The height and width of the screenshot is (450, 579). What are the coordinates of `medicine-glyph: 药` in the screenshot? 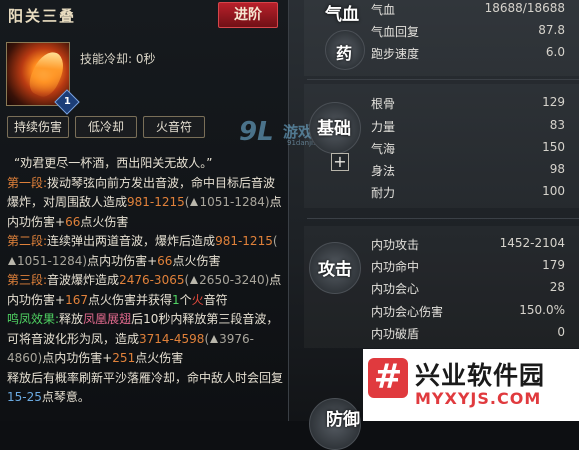 It's located at (344, 53).